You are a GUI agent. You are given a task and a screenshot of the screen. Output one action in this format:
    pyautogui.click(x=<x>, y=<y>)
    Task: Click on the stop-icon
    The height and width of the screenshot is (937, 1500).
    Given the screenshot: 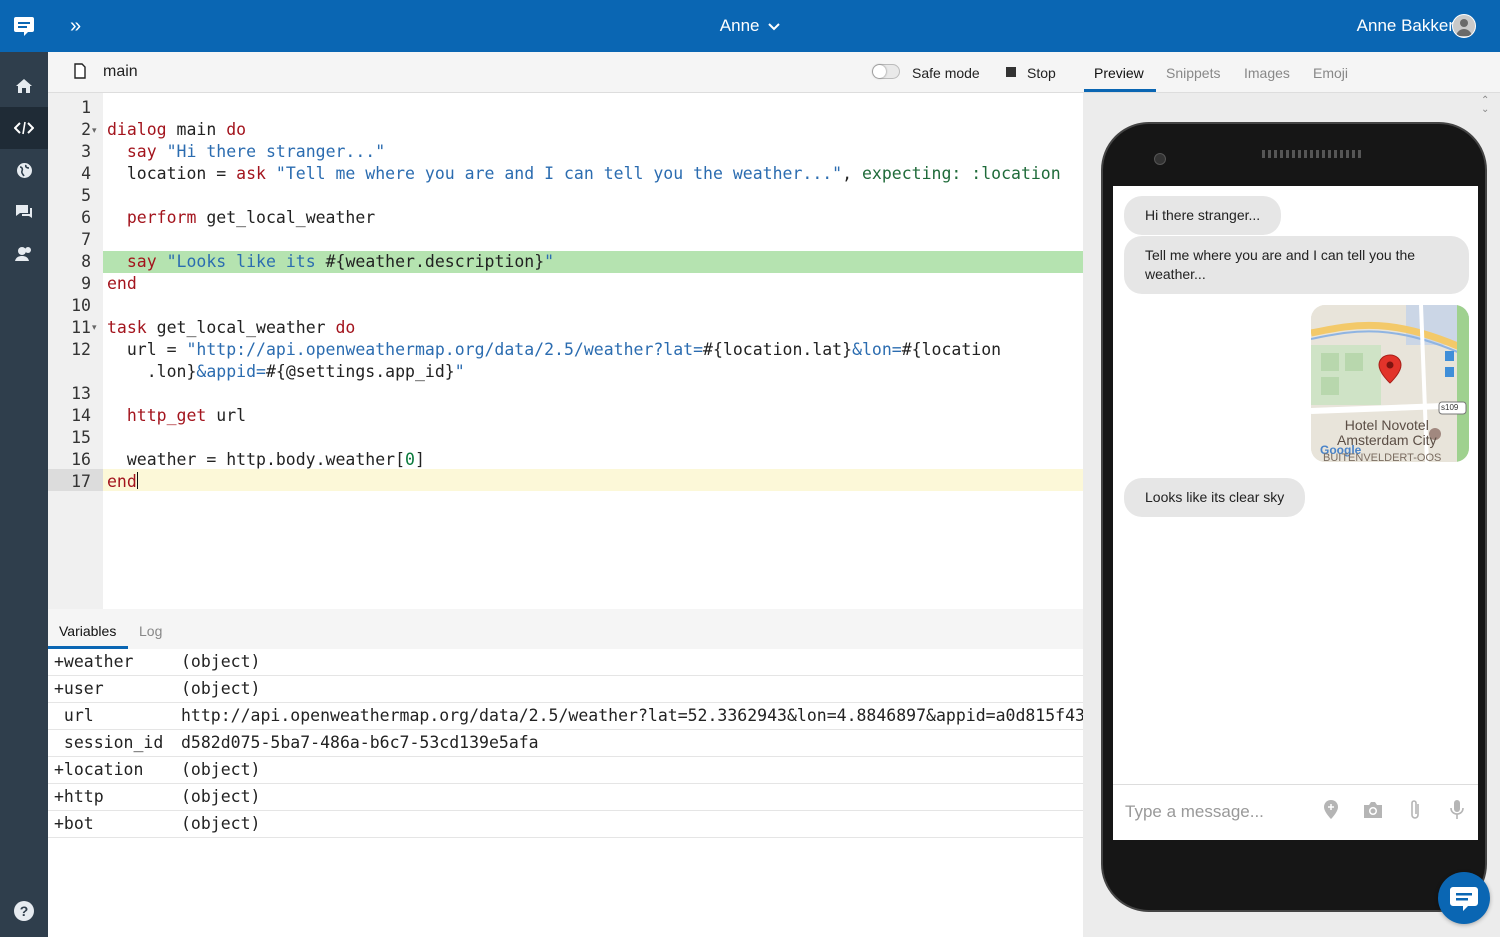 What is the action you would take?
    pyautogui.click(x=1011, y=72)
    